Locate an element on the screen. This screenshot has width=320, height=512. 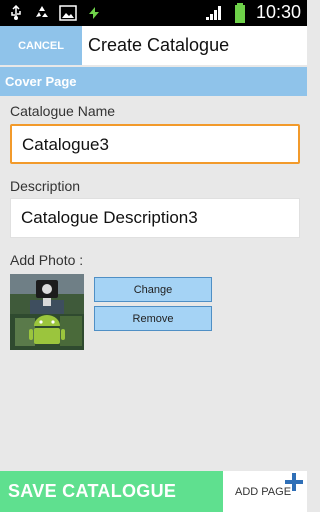
add-page-button: ADD PAGE is located at coordinates (265, 491).